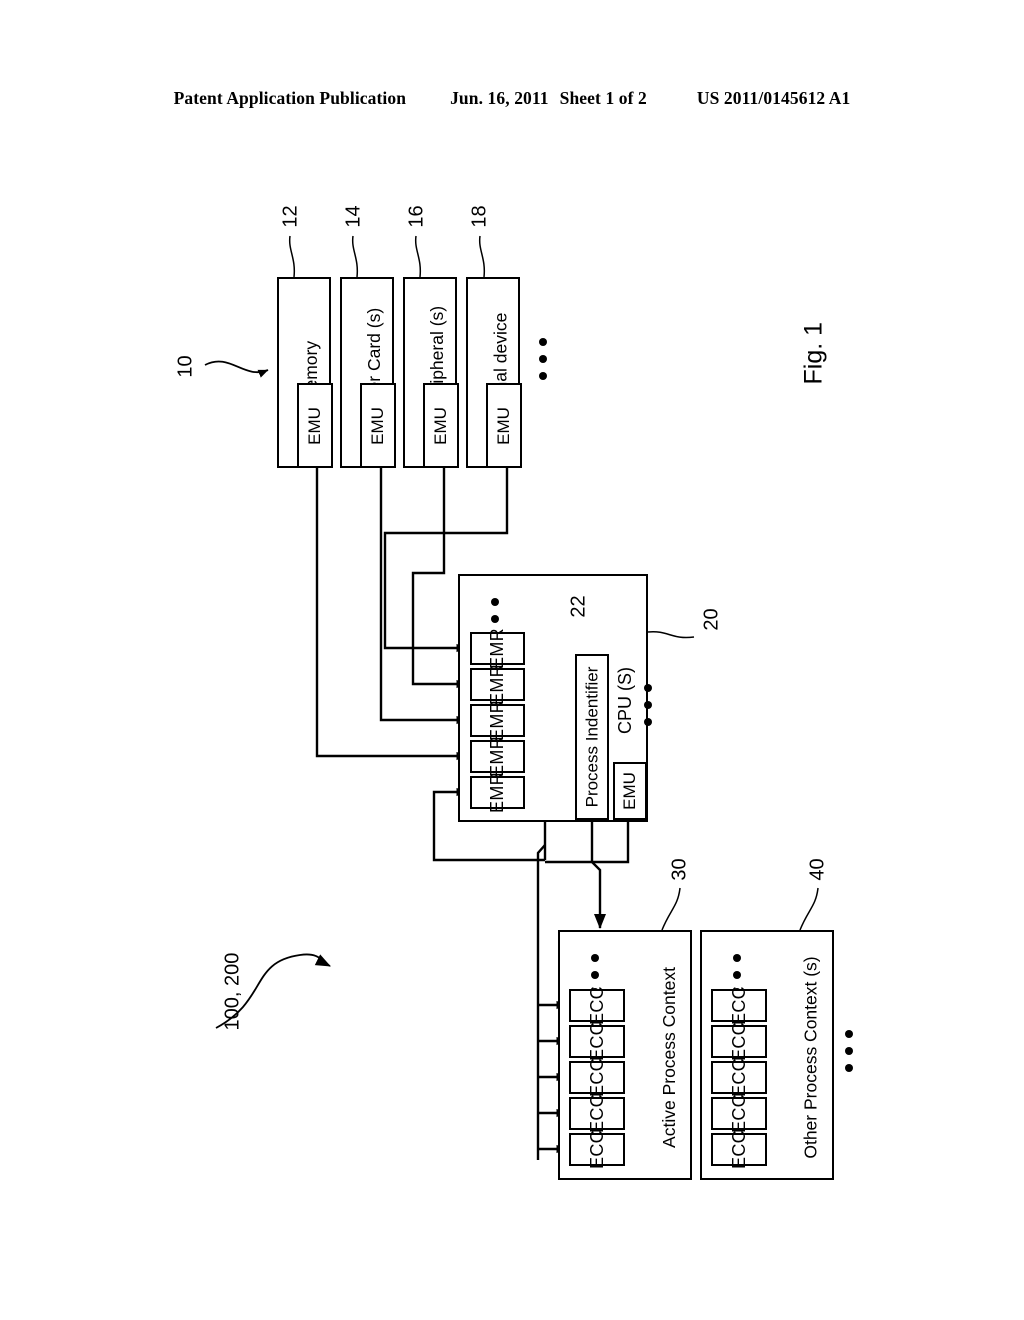 Image resolution: width=1024 pixels, height=1320 pixels. What do you see at coordinates (353, 216) in the screenshot?
I see `reference-numeral-14: 14` at bounding box center [353, 216].